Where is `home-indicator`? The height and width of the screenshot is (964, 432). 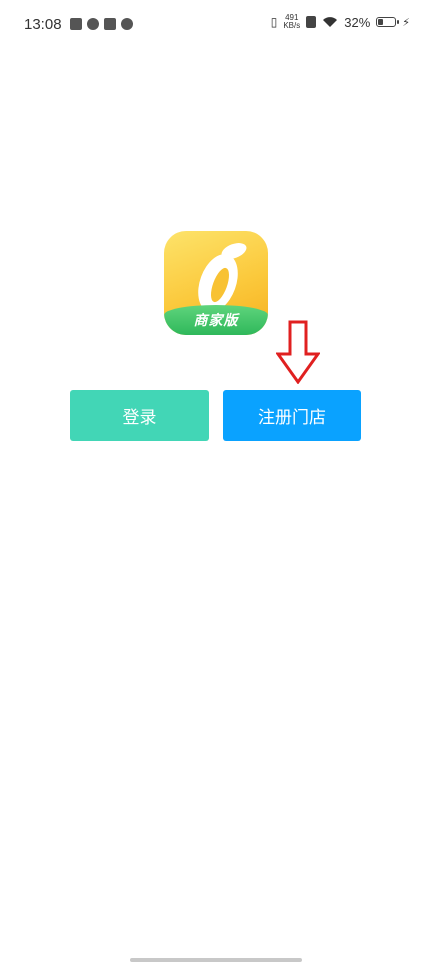
home-indicator is located at coordinates (216, 960).